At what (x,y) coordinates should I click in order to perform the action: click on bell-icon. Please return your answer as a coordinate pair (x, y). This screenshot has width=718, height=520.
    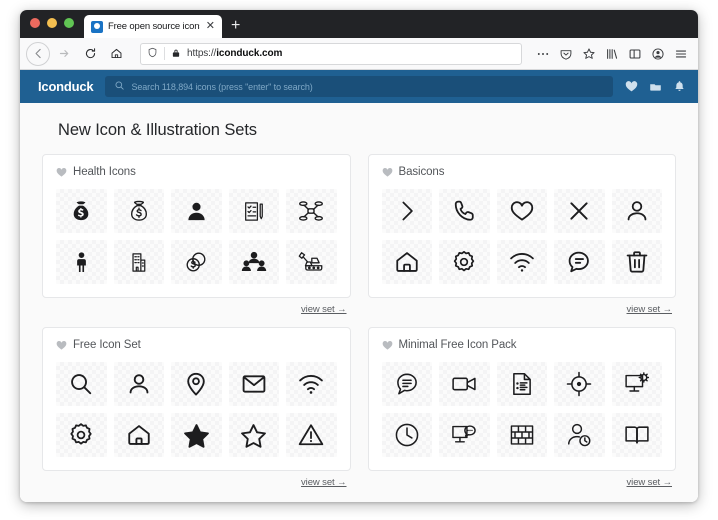
    Looking at the image, I should click on (679, 86).